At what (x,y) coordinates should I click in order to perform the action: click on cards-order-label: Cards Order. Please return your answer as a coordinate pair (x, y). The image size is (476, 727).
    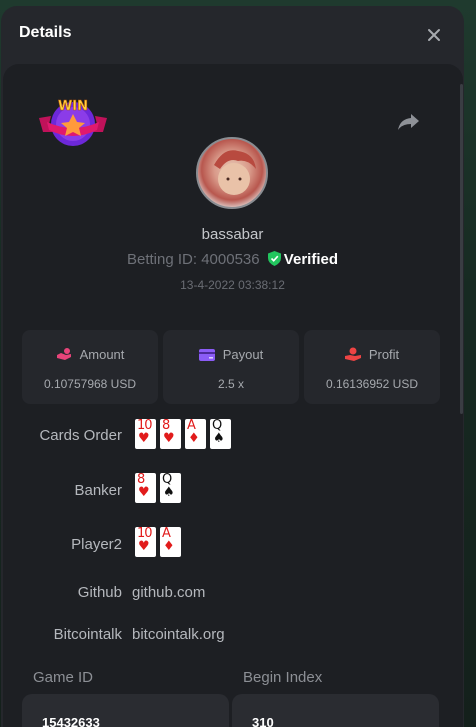
    Looking at the image, I should click on (80, 435).